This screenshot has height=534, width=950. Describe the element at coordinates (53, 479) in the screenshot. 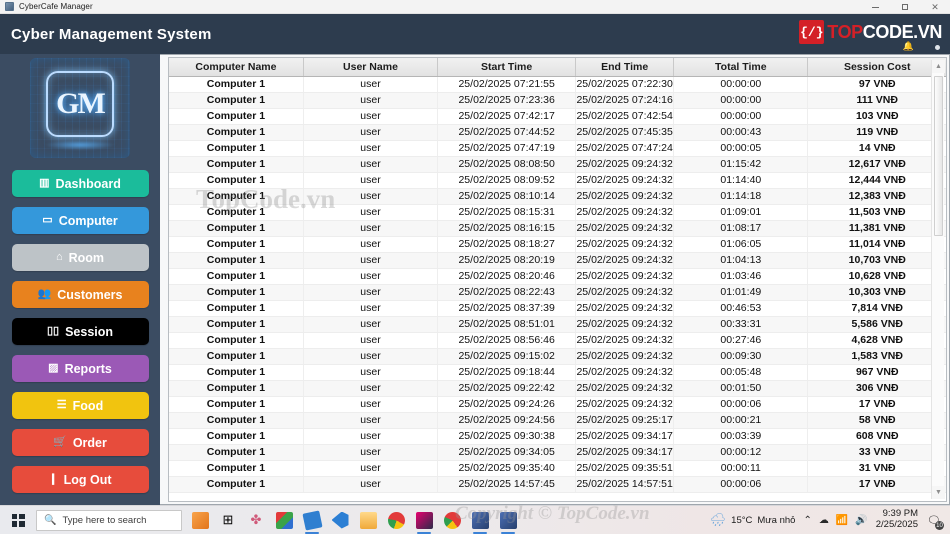

I see `power-icon: ❙` at that location.